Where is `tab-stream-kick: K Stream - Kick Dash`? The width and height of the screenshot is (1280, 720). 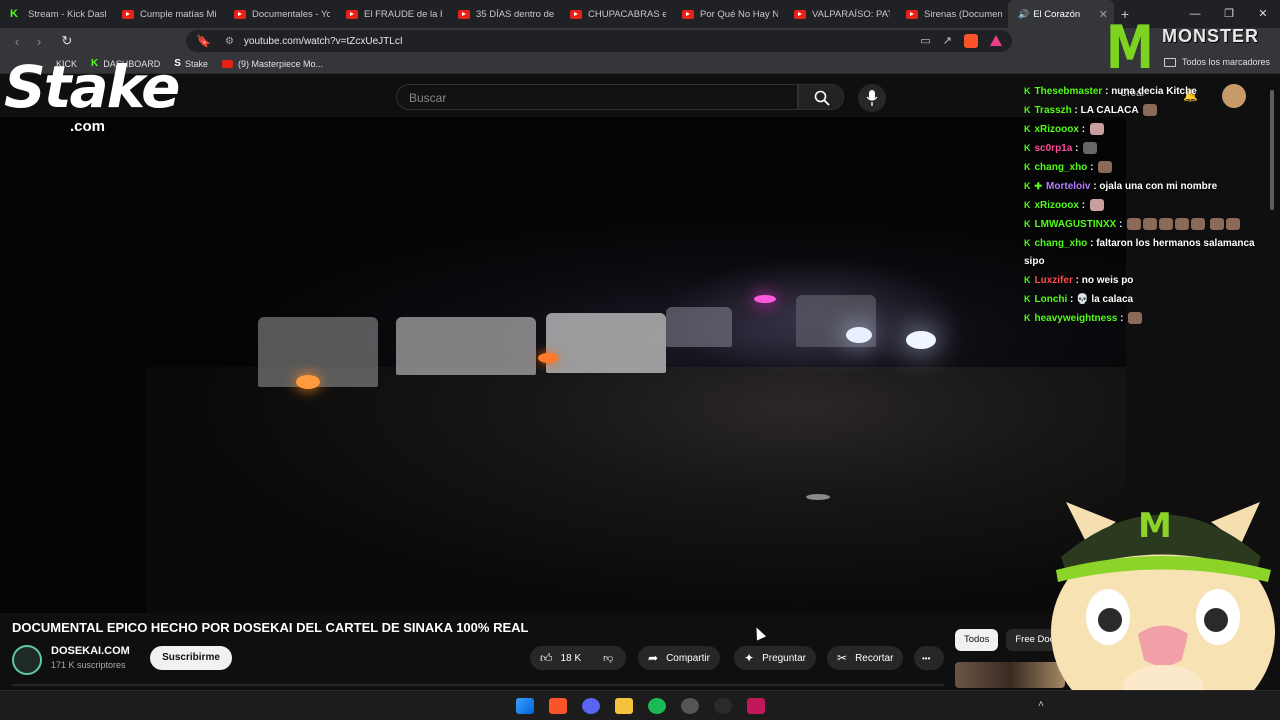
tab-stream-kick: K Stream - Kick Dash is located at coordinates (56, 14).